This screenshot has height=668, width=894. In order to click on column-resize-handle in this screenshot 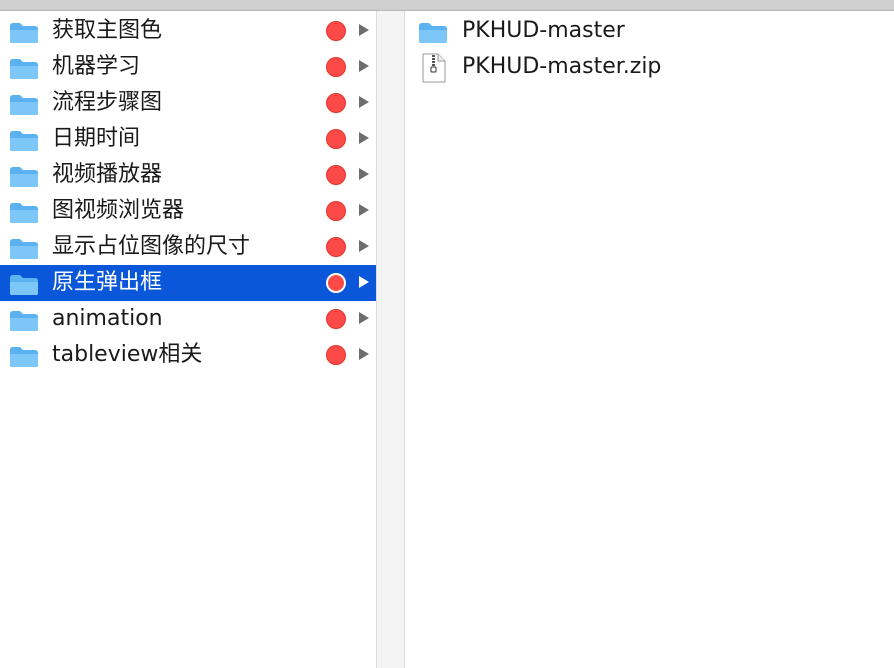, I will do `click(390, 339)`.